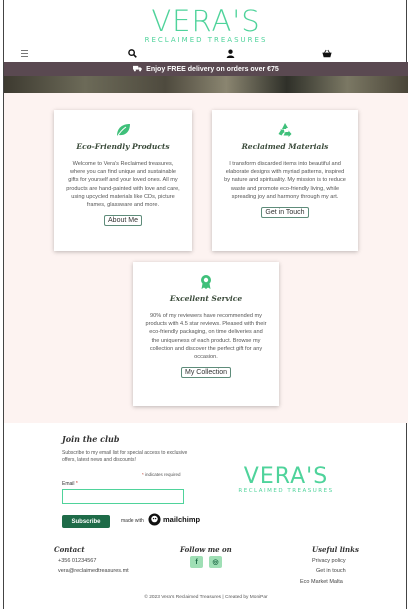  I want to click on facebook-icon: f, so click(196, 562).